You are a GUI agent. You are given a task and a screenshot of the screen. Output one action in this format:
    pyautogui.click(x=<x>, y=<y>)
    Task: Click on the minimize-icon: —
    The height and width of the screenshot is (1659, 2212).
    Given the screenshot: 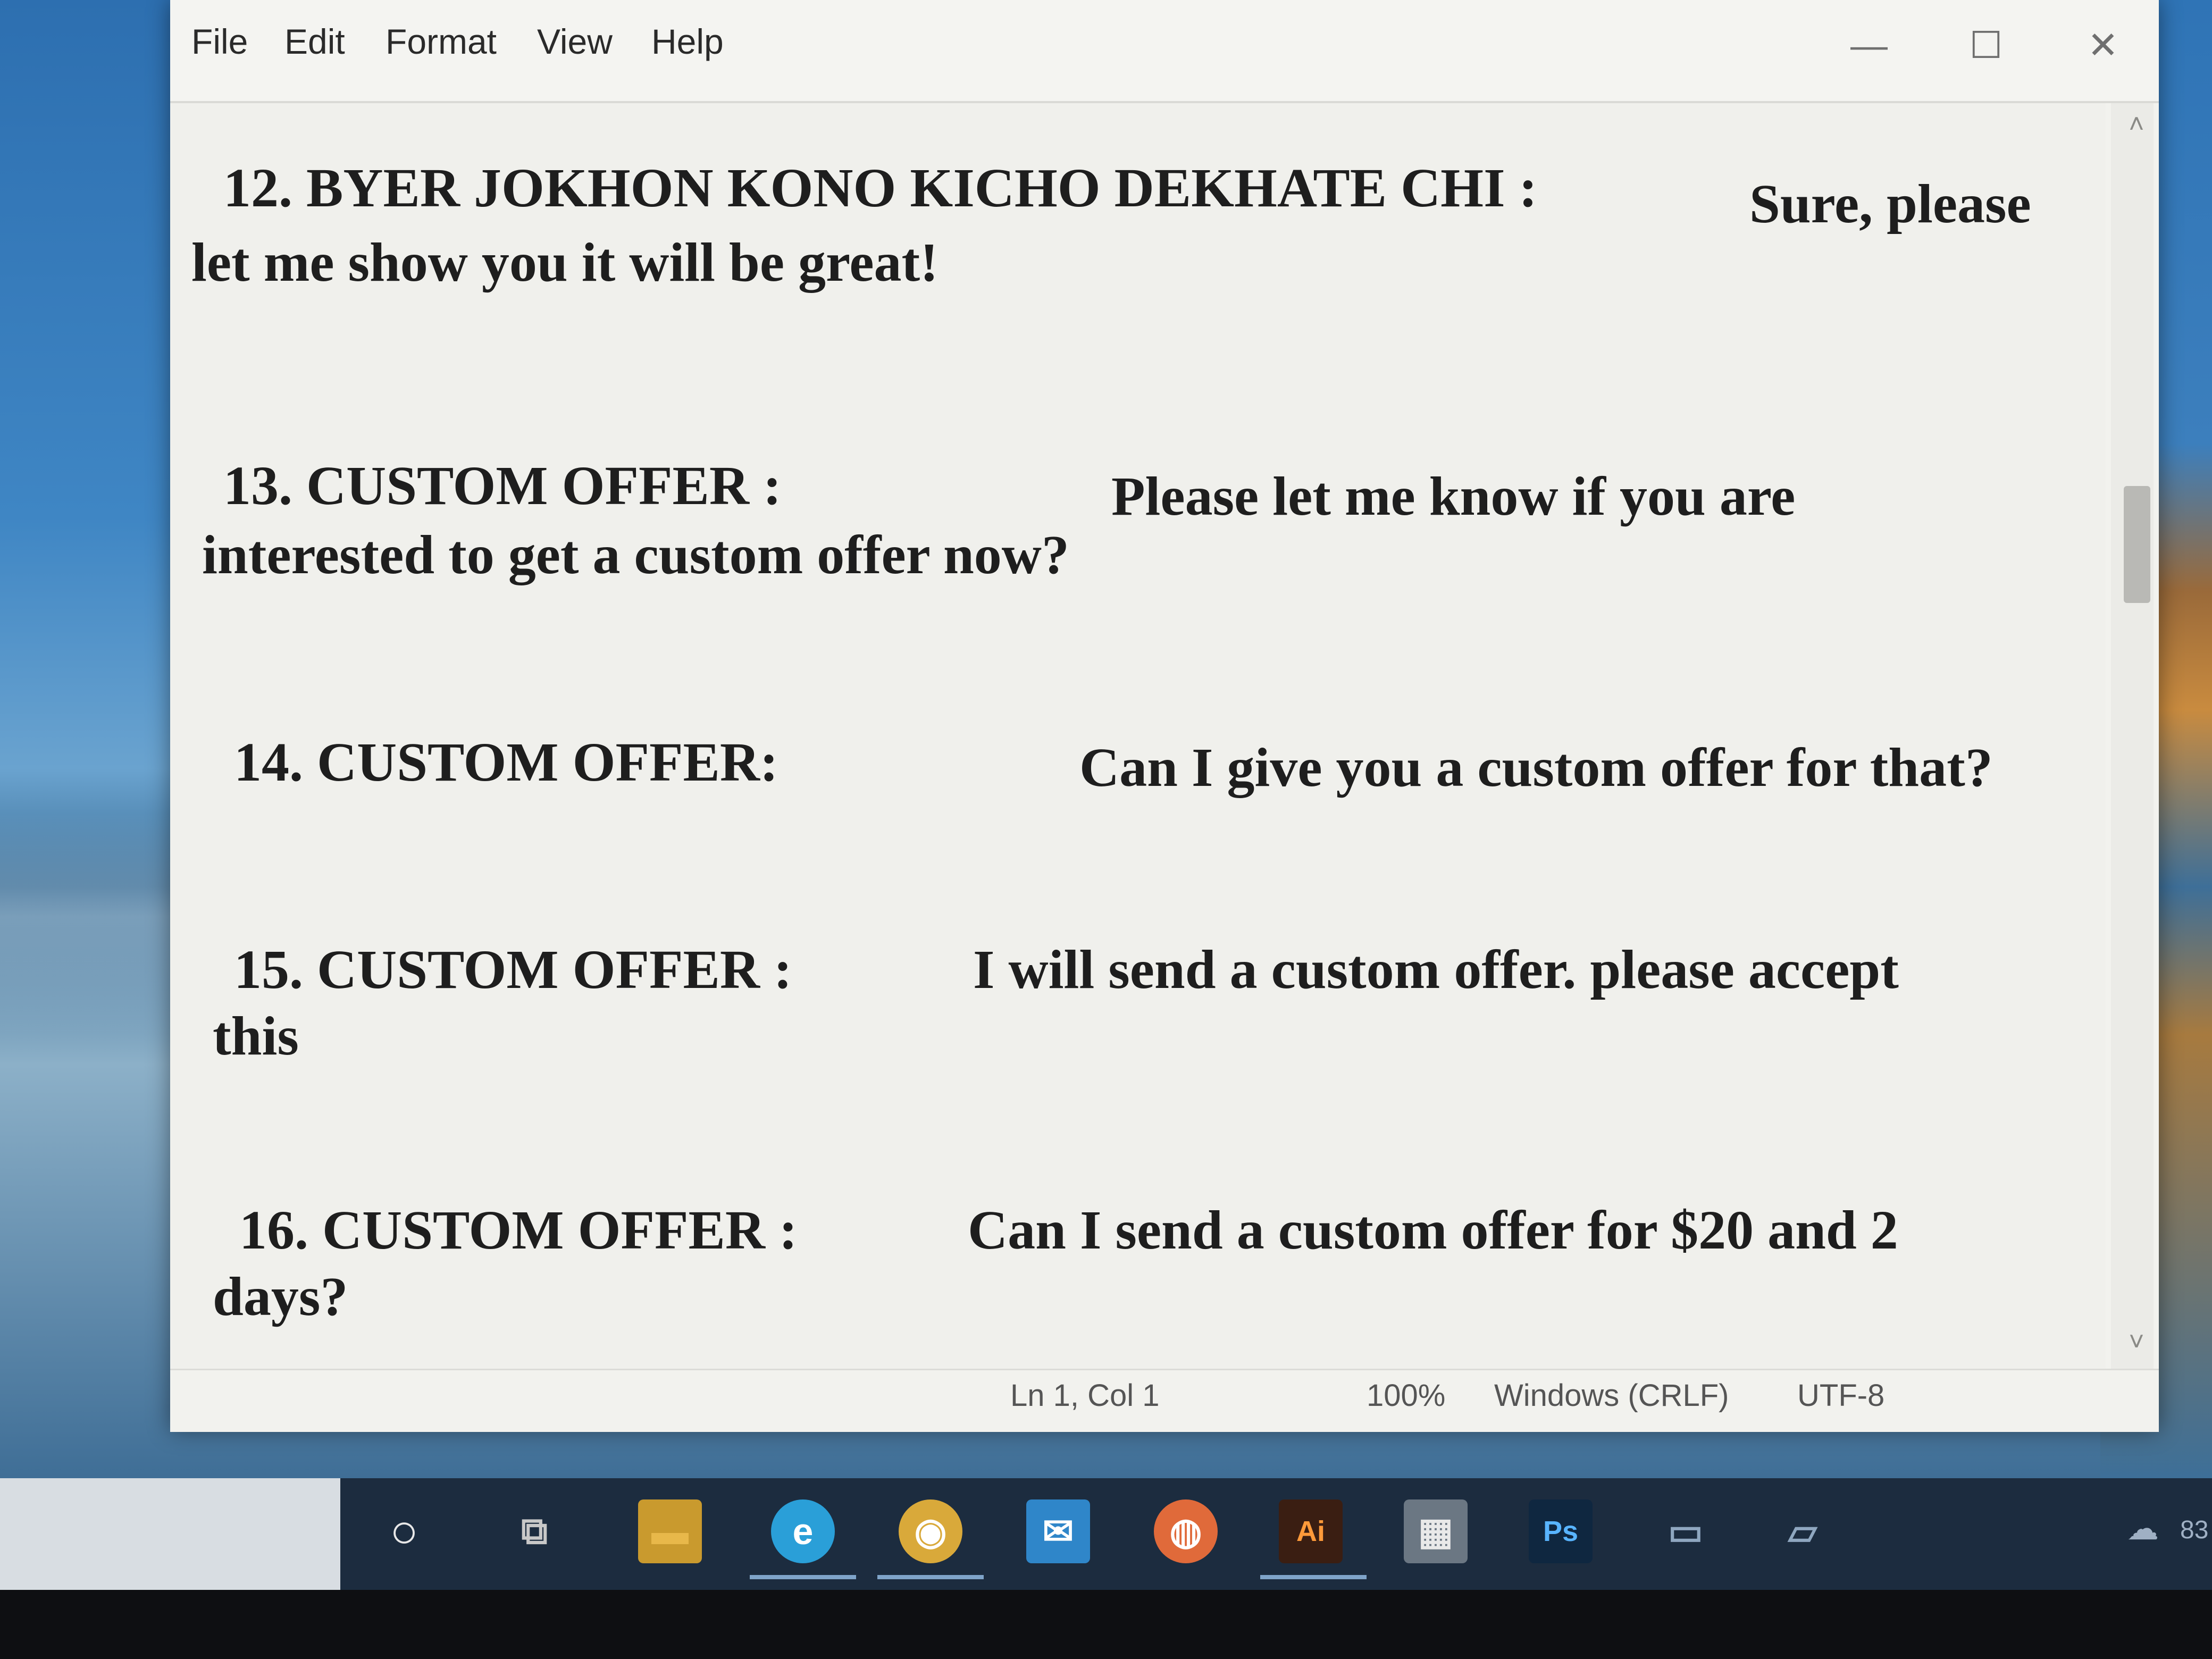 What is the action you would take?
    pyautogui.click(x=1869, y=45)
    